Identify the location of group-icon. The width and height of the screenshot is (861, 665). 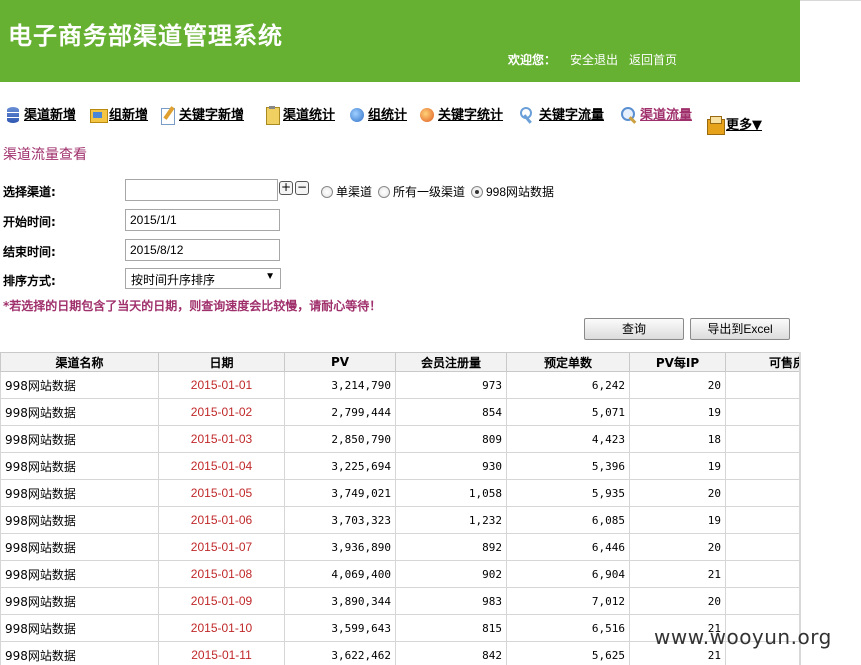
(98, 115).